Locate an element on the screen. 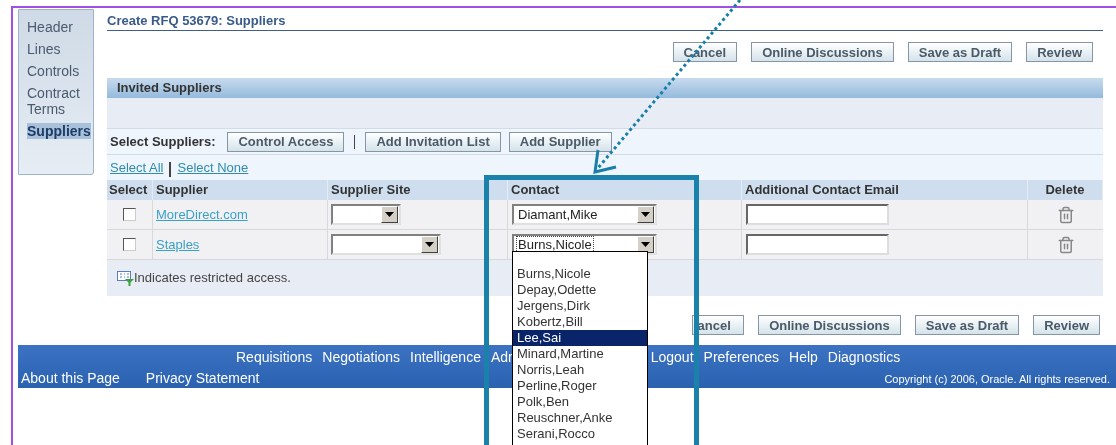  footer-link: Logout is located at coordinates (672, 357).